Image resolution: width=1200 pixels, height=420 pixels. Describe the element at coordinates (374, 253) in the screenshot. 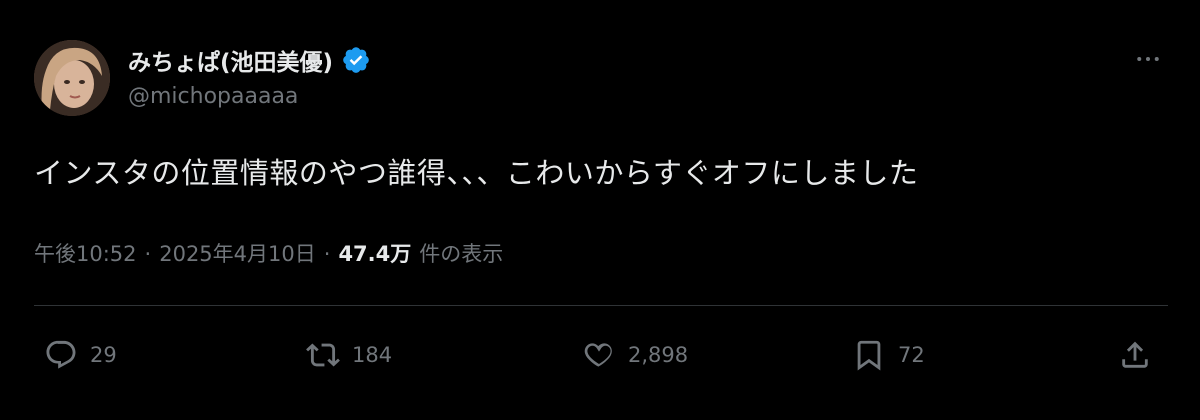

I see `views-count: 47.4万` at that location.